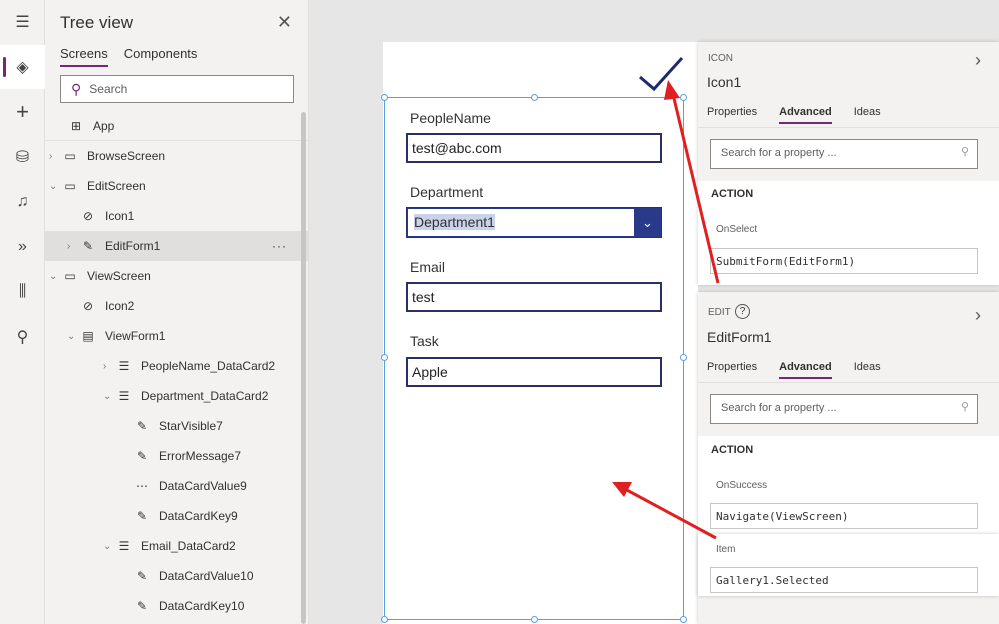  Describe the element at coordinates (534, 372) in the screenshot. I see `task-input: Apple` at that location.